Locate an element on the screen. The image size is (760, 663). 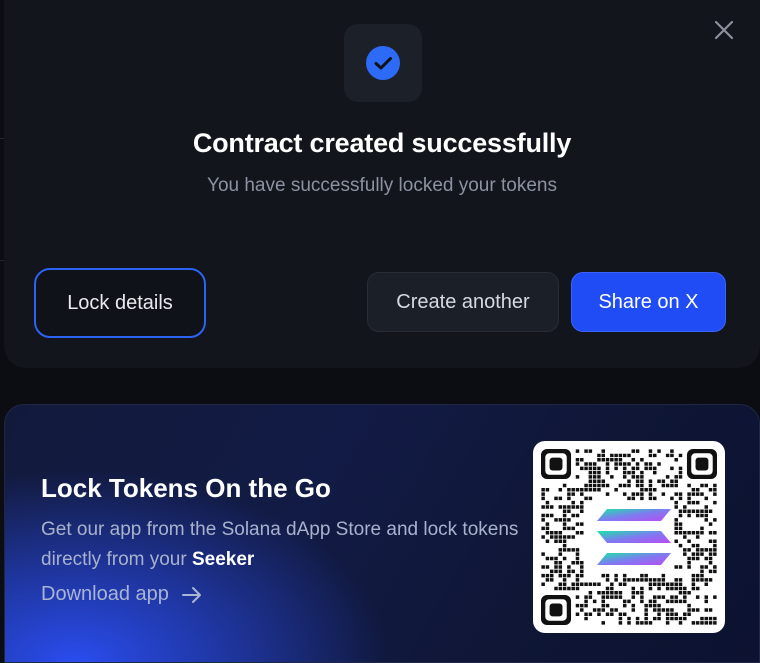
share-on-x-button: Share on X is located at coordinates (648, 302).